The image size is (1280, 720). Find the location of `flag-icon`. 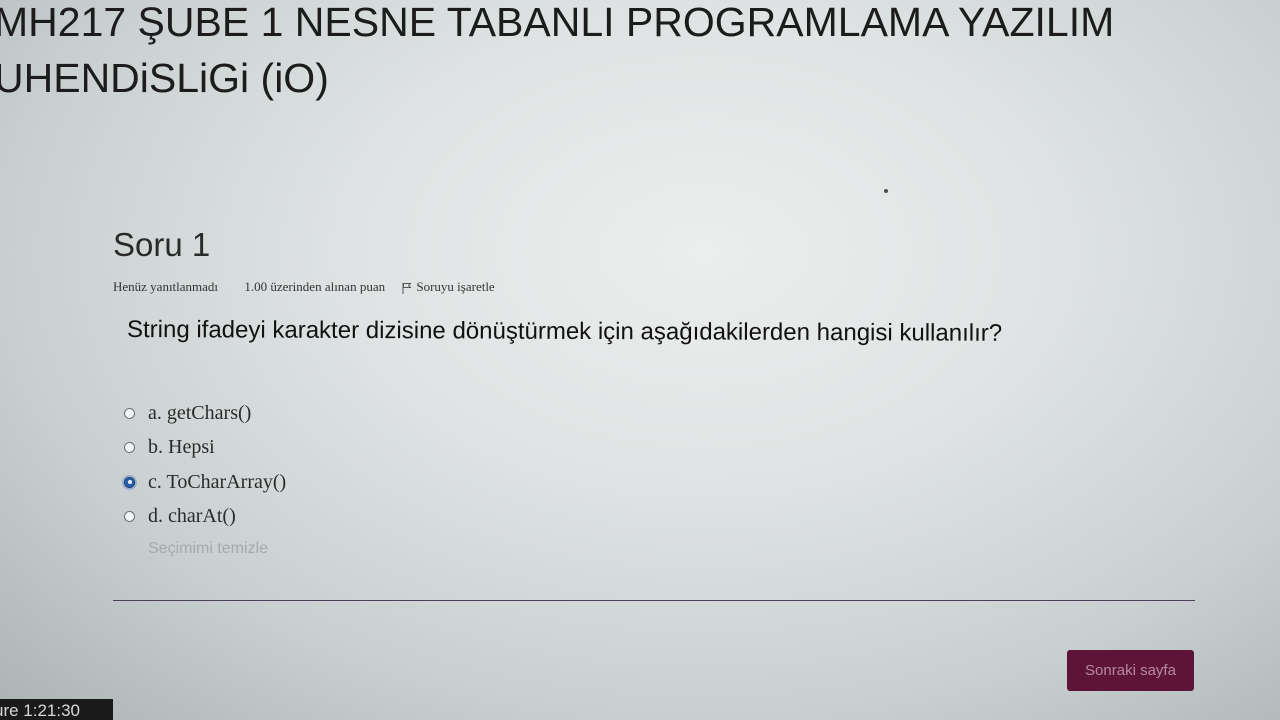

flag-icon is located at coordinates (407, 288).